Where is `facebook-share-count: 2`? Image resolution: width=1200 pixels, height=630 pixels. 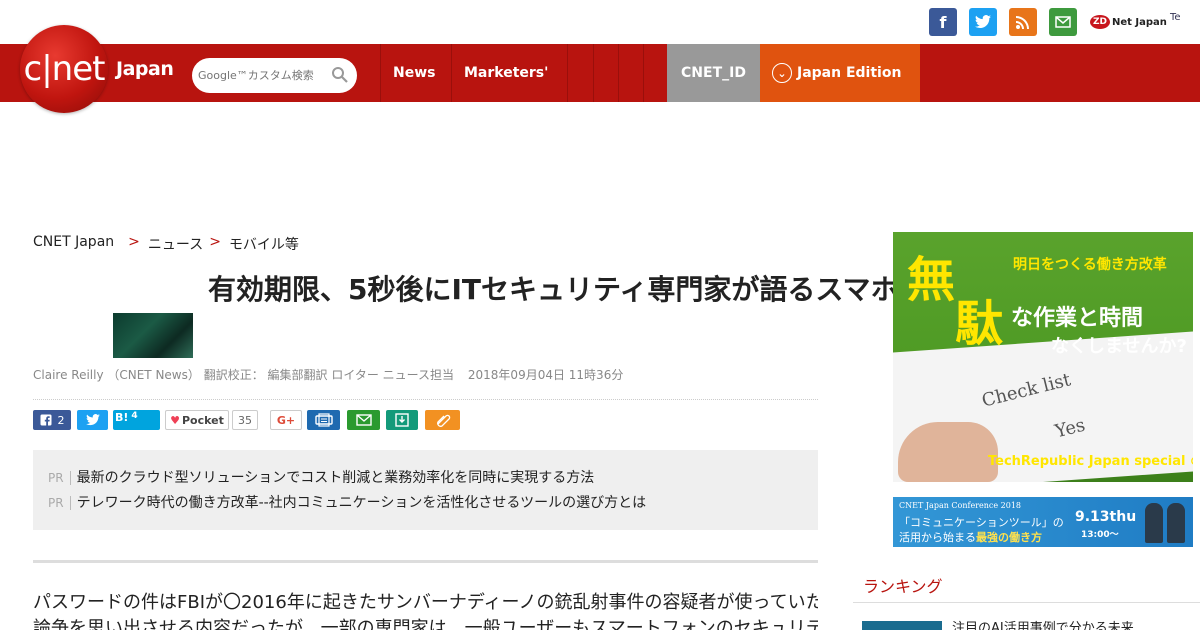
facebook-share-count: 2 is located at coordinates (61, 420).